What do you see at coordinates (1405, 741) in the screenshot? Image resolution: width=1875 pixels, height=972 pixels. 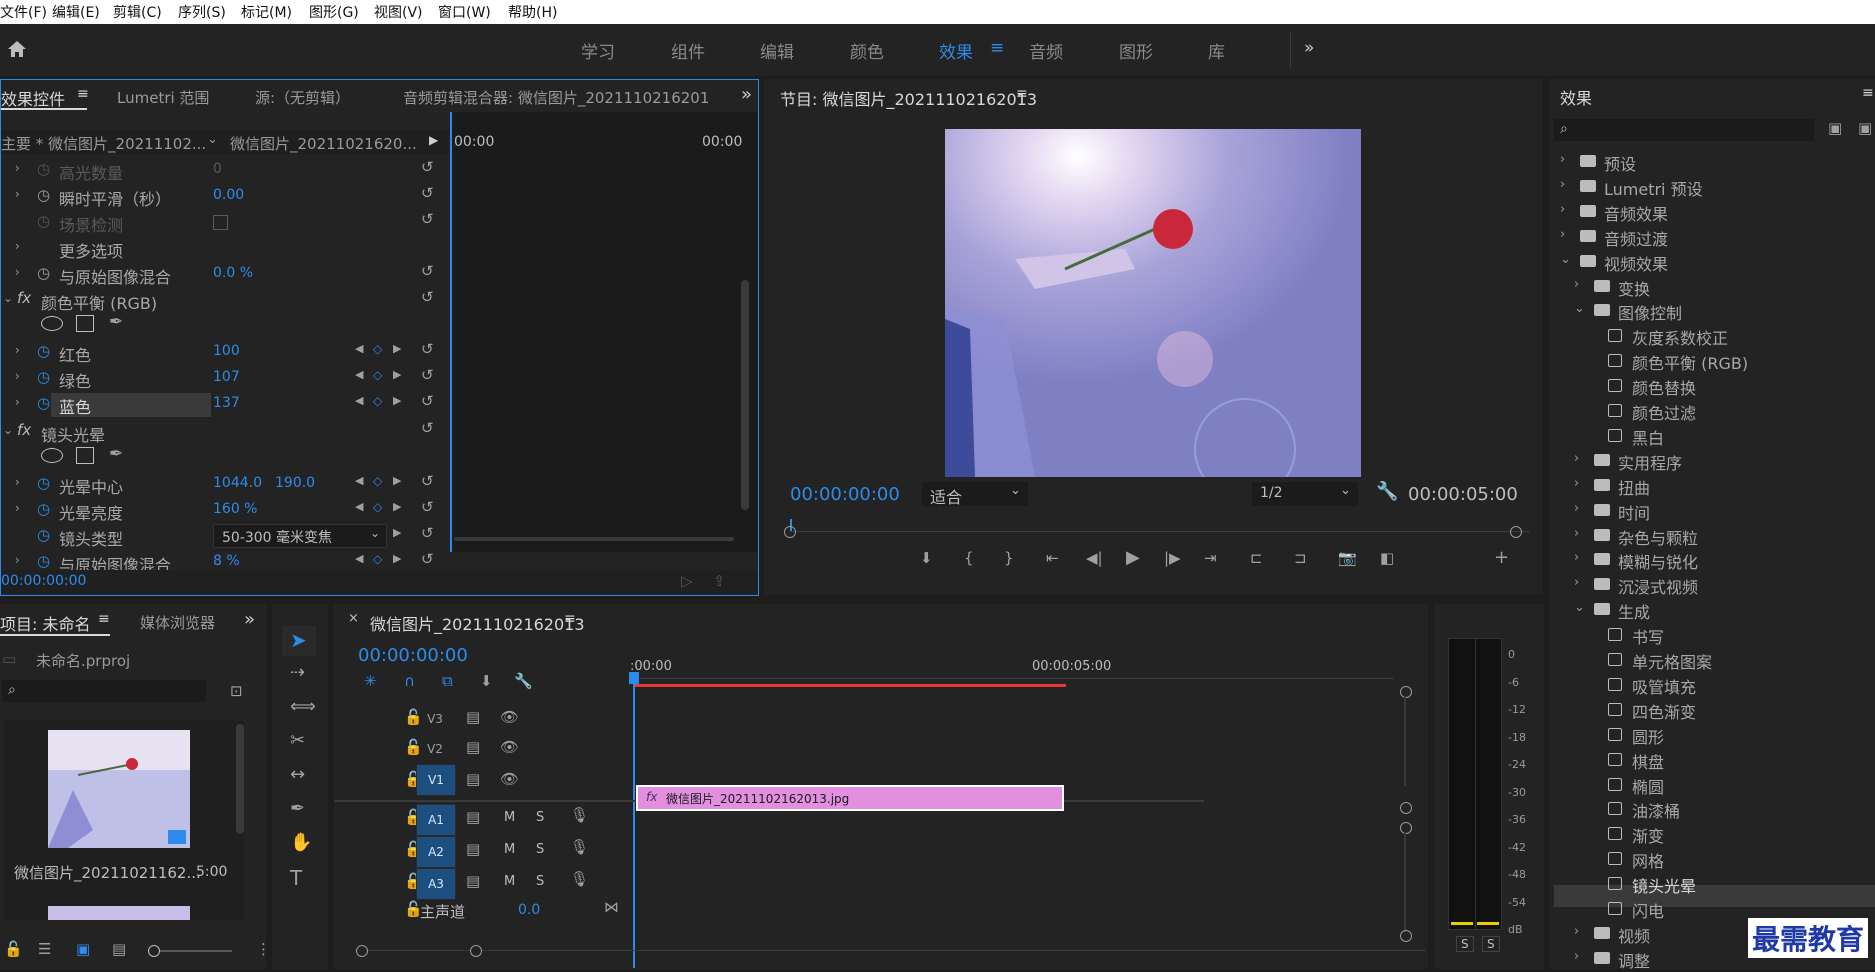 I see `video-scrollbar` at bounding box center [1405, 741].